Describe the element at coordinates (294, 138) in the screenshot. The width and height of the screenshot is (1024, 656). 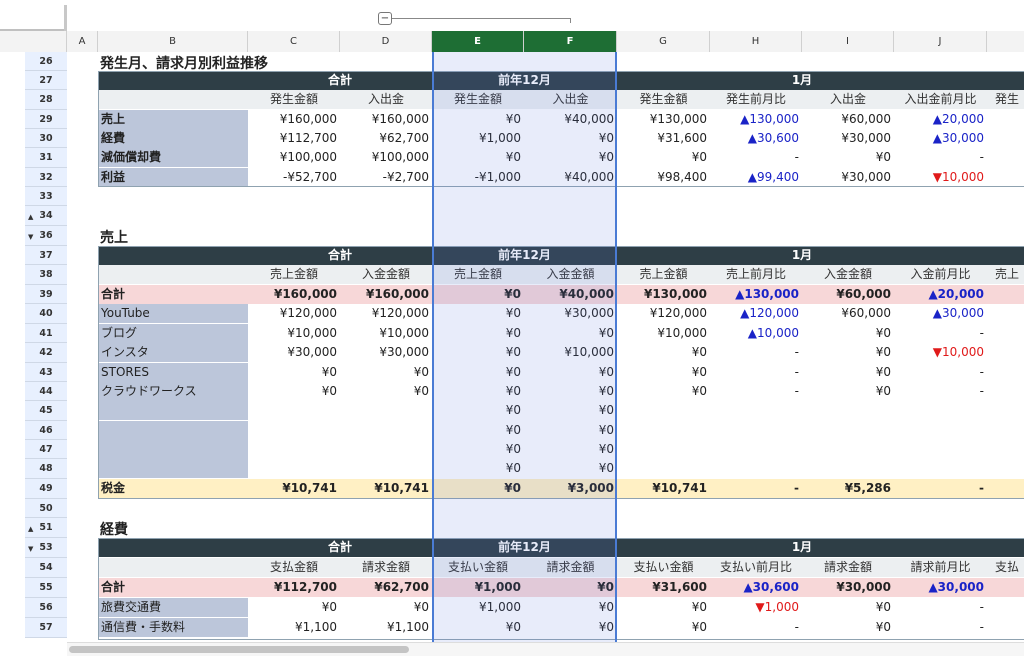
I see `value-cell: ¥112,700` at that location.